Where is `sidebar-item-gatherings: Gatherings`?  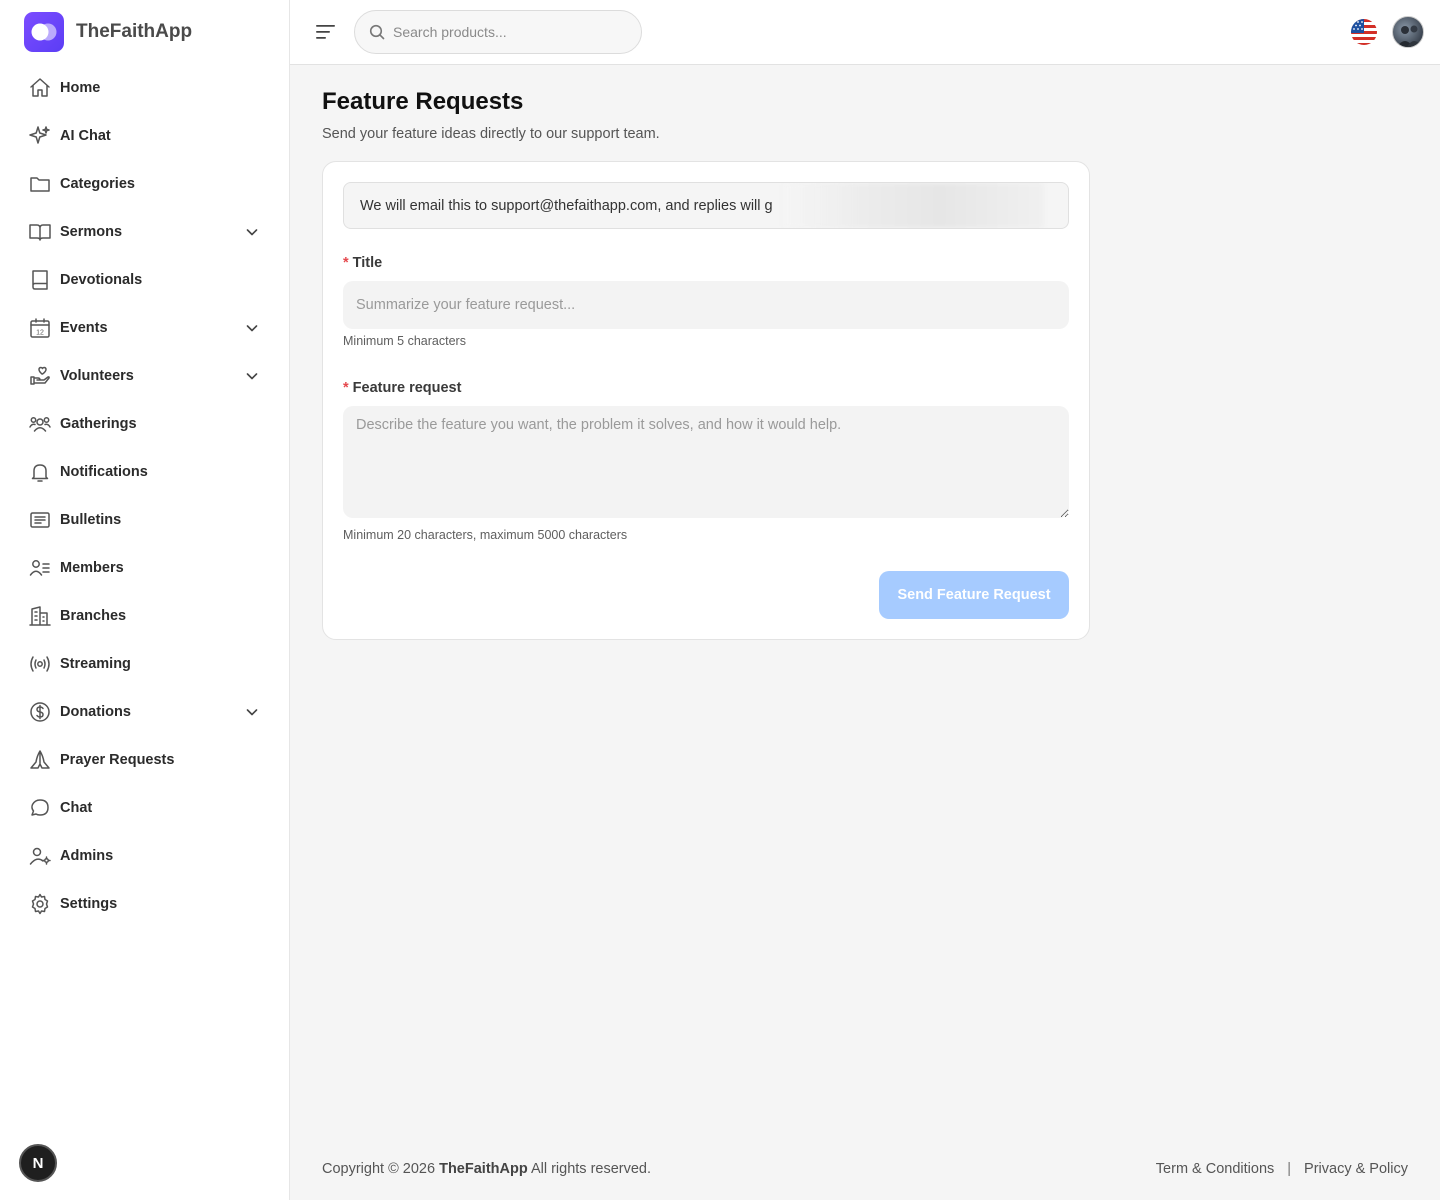
sidebar-item-gatherings: Gatherings is located at coordinates (145, 424).